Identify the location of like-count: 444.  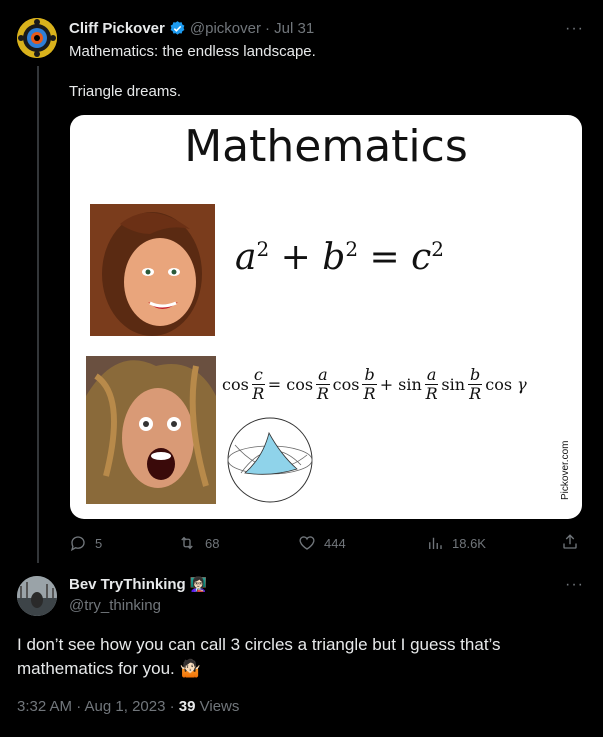
(335, 543).